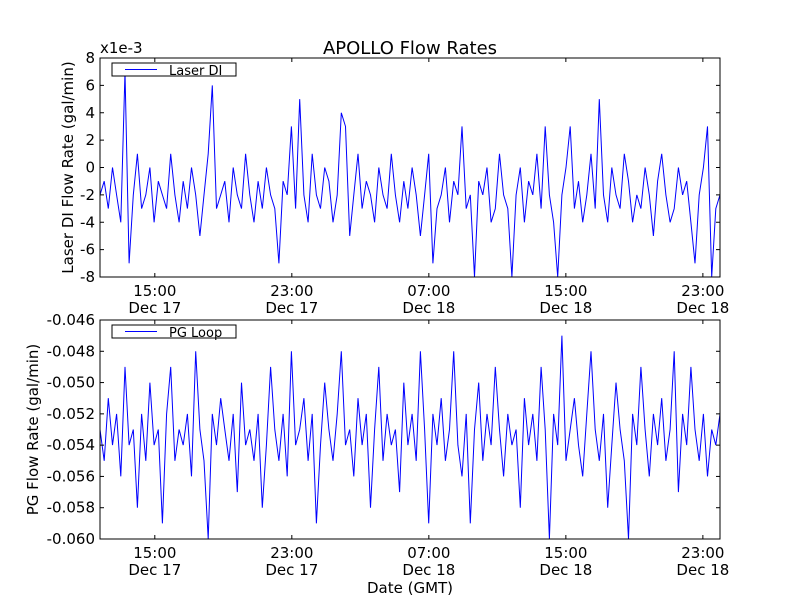  I want to click on y-tick-label: -4, so click(87, 222).